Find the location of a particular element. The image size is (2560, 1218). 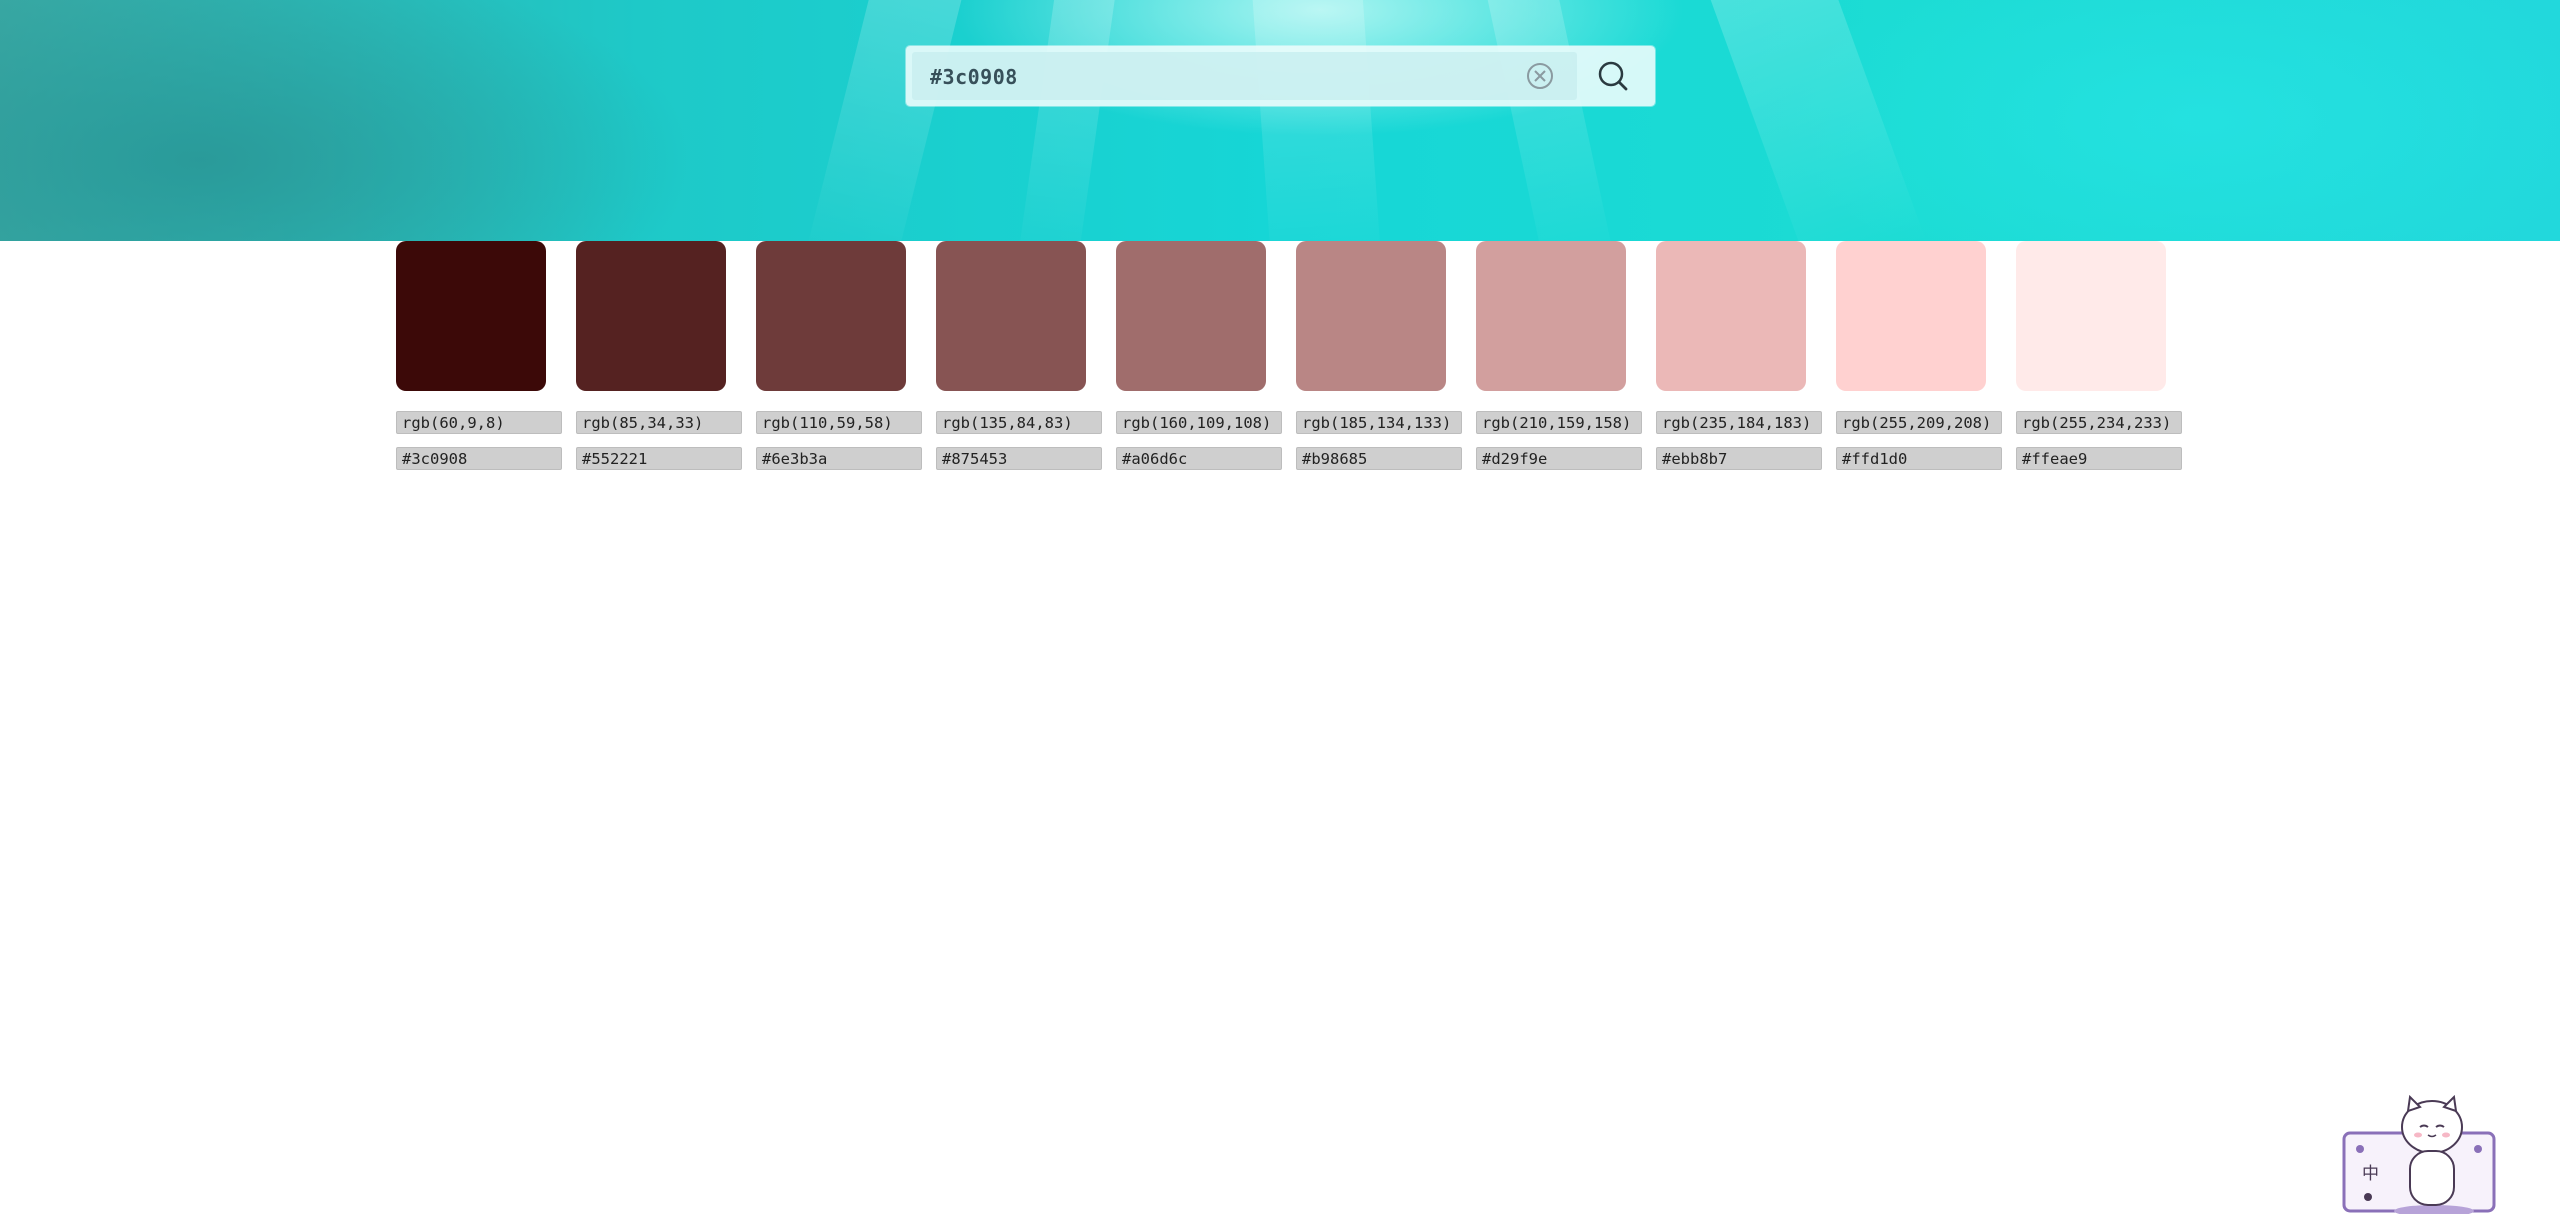

circle-x-icon is located at coordinates (1540, 76).